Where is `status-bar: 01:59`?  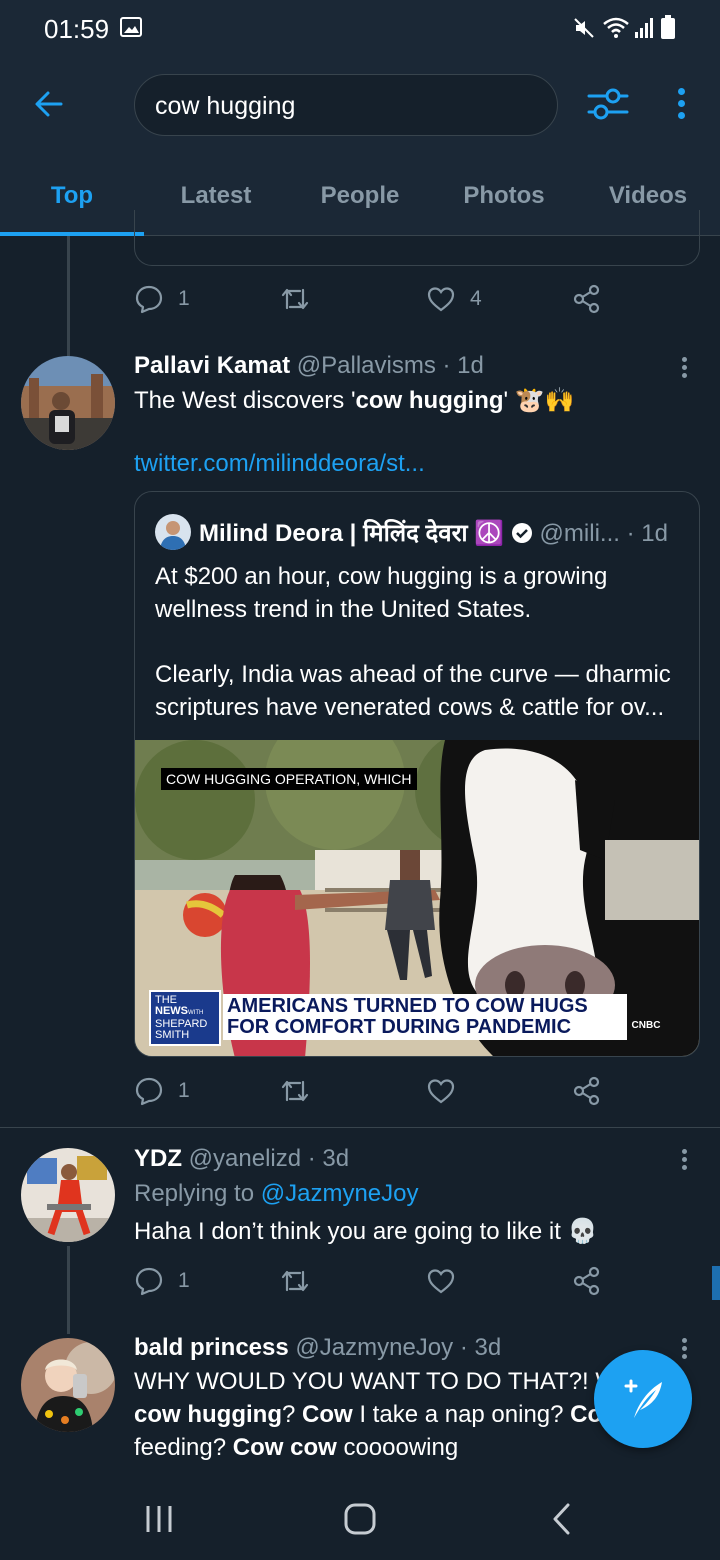
status-bar: 01:59 is located at coordinates (360, 28).